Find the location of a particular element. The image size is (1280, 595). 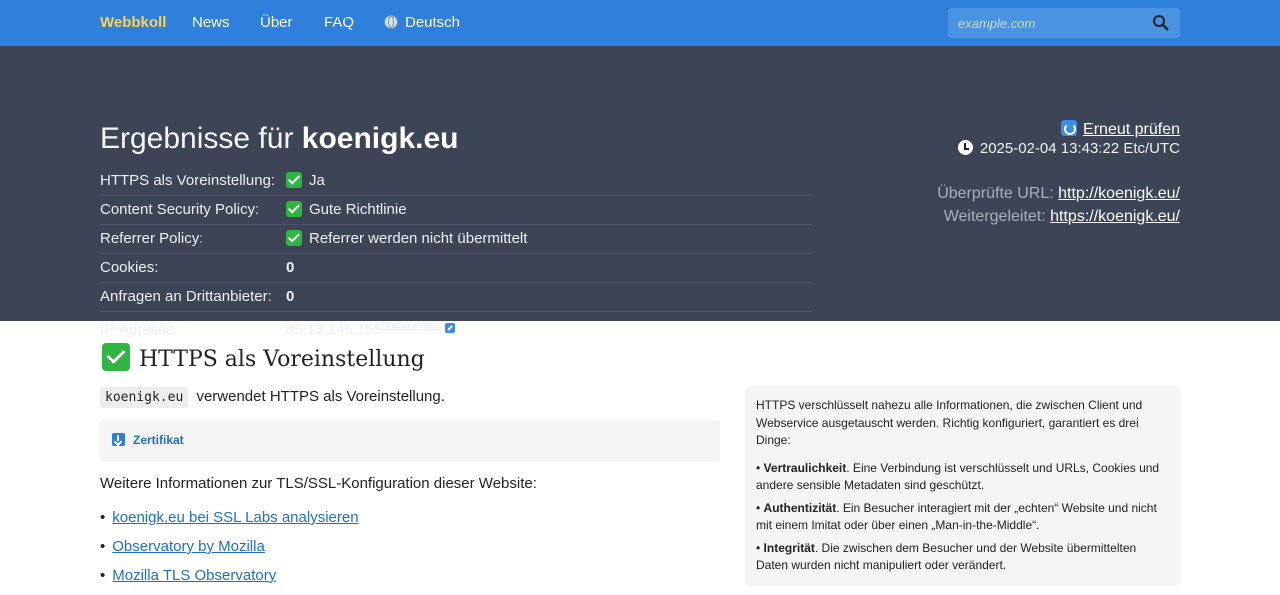

redirected-url-line: Weitergeleitet: https://koenigk.eu/ is located at coordinates (1062, 217).